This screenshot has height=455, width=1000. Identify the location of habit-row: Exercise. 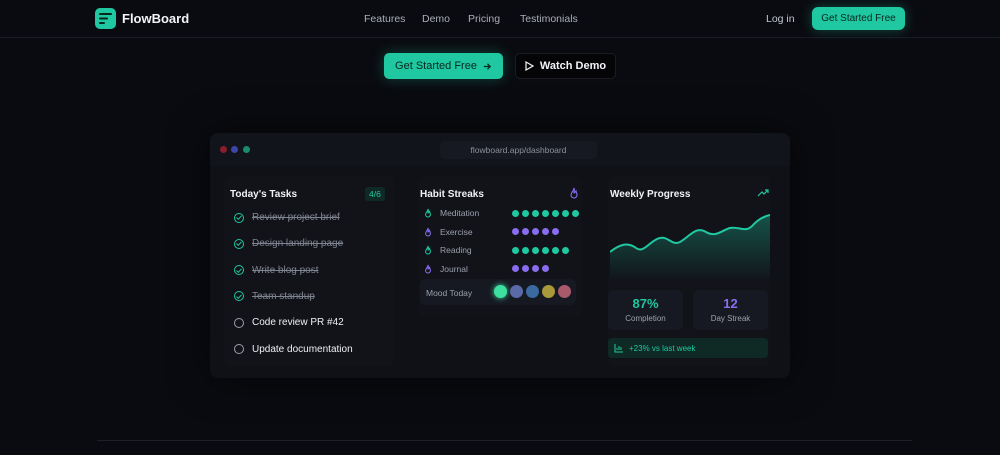
(491, 232).